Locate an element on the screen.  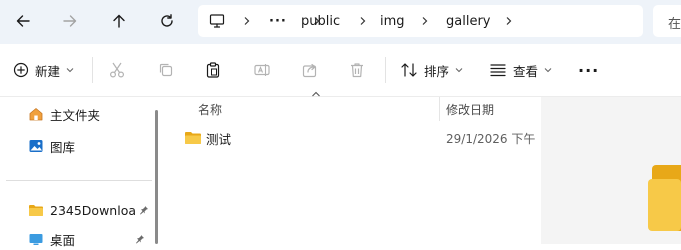
sort-ascending-icon is located at coordinates (316, 94).